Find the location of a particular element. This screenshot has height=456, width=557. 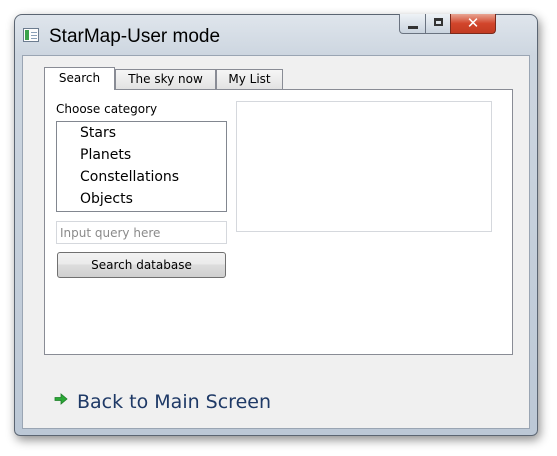

maximize-icon is located at coordinates (438, 22).